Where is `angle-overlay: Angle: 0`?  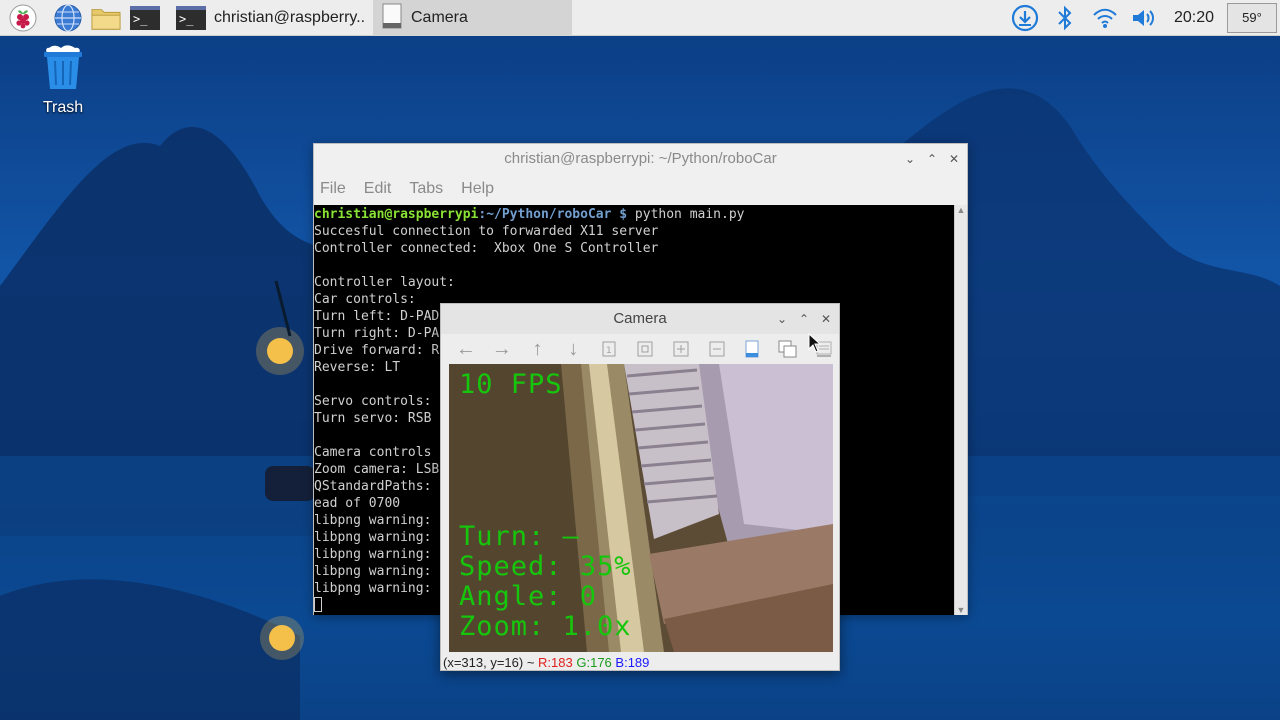 angle-overlay: Angle: 0 is located at coordinates (528, 596).